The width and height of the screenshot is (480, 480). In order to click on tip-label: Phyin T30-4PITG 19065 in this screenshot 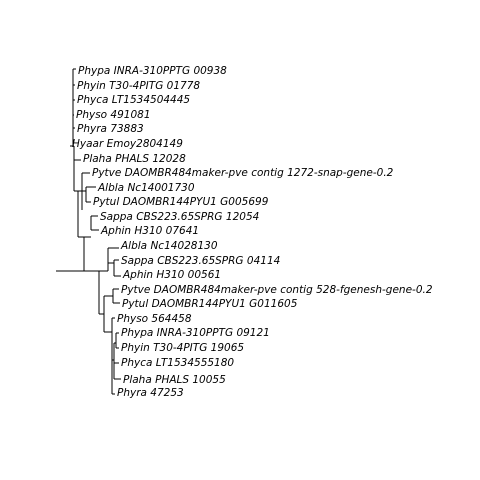, I will do `click(182, 348)`.